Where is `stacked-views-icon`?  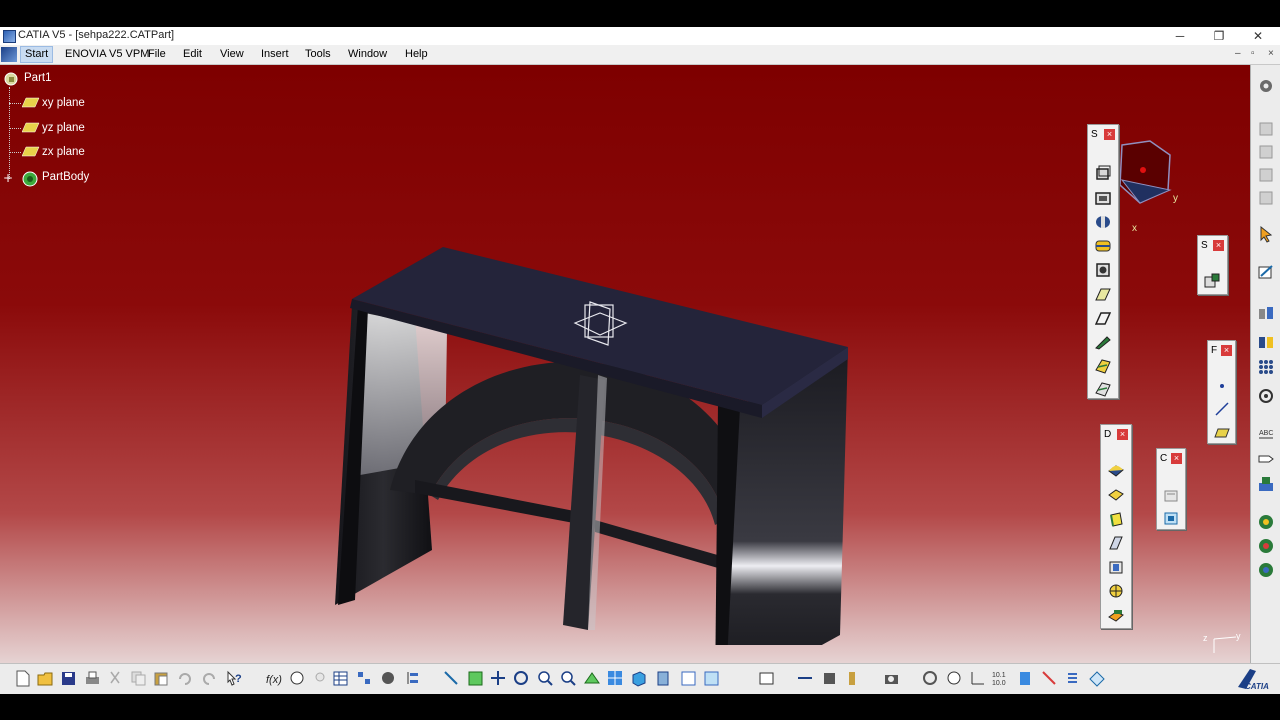 stacked-views-icon is located at coordinates (1025, 678).